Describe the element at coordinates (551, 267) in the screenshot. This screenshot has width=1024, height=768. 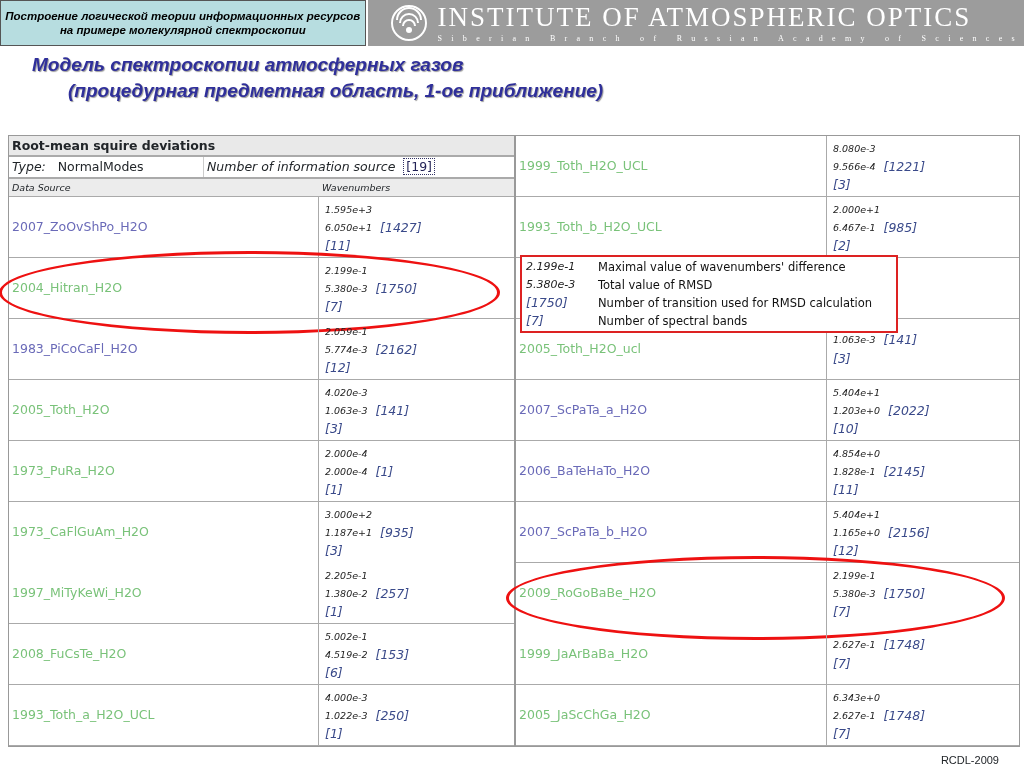
I see `legend-value: 2.199e-1` at that location.